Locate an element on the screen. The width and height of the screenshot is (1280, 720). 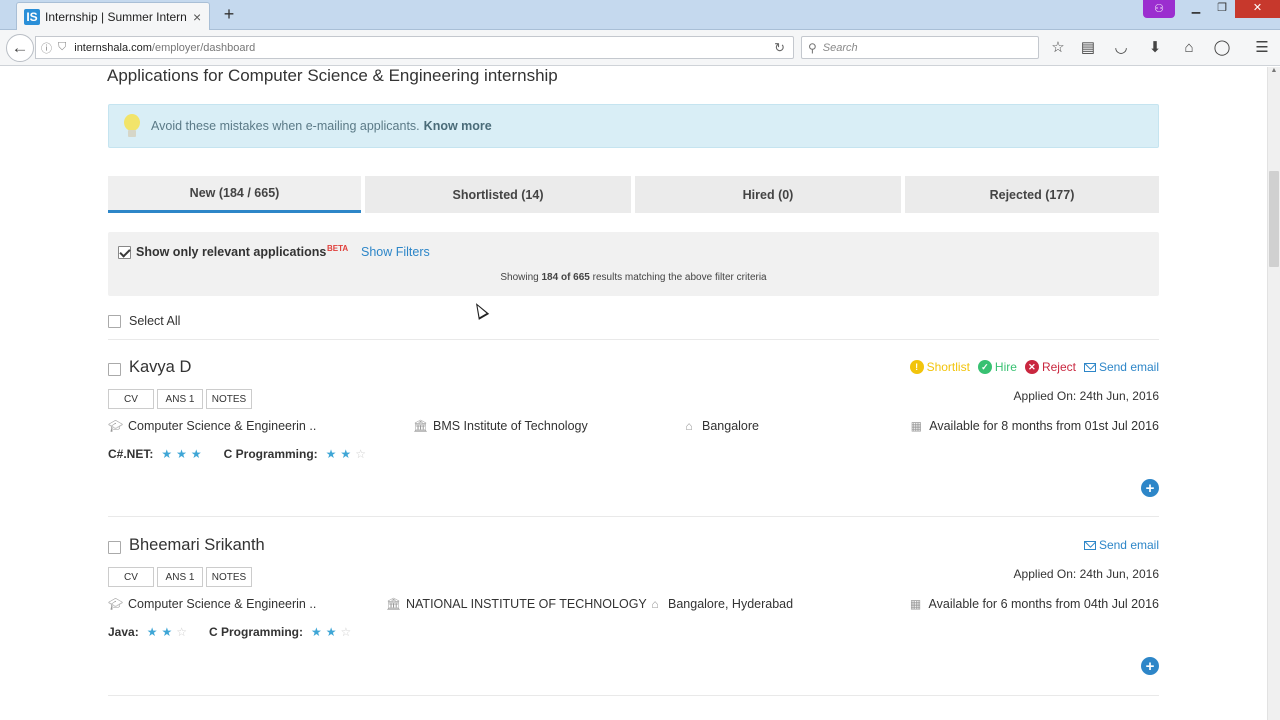
url-path: /employer/dashboard is located at coordinates (203, 47).